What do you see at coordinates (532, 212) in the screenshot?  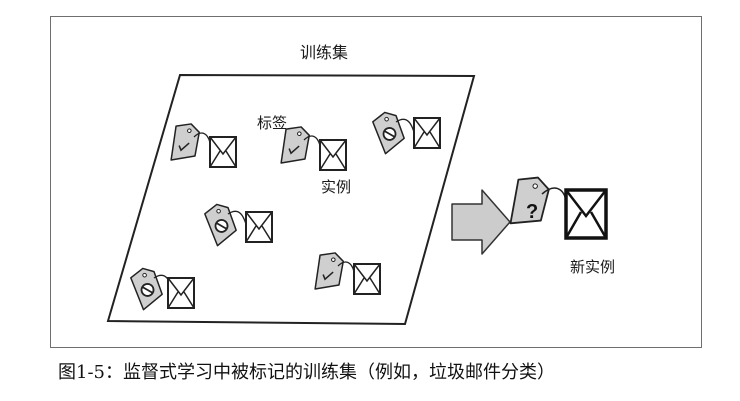 I see `question-mark-text: ?` at bounding box center [532, 212].